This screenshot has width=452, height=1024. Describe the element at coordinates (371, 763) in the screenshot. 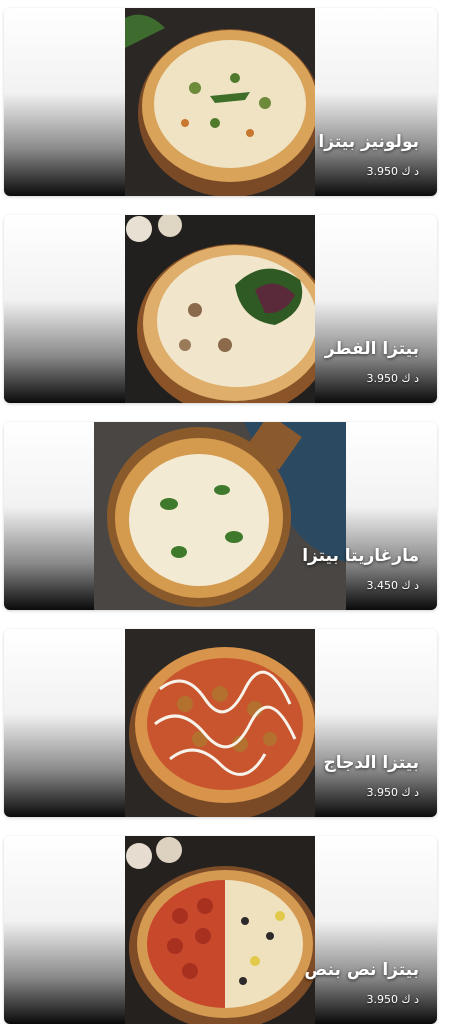

I see `item-name: بيتزا الدجاج` at that location.